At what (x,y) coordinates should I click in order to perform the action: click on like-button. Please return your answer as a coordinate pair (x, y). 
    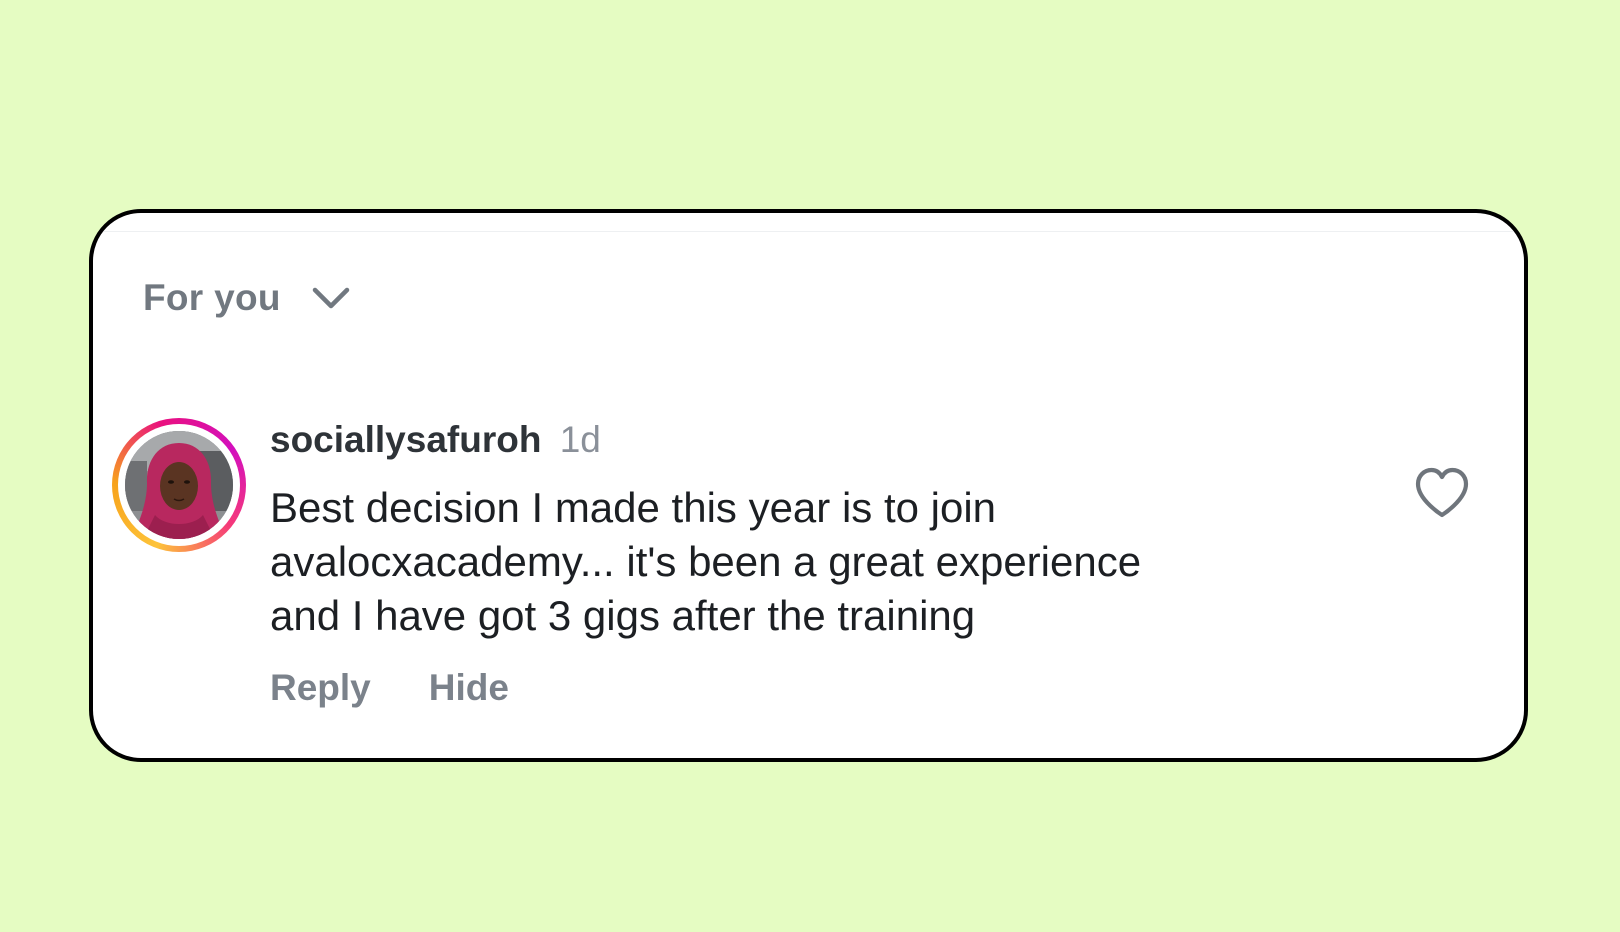
    Looking at the image, I should click on (1442, 493).